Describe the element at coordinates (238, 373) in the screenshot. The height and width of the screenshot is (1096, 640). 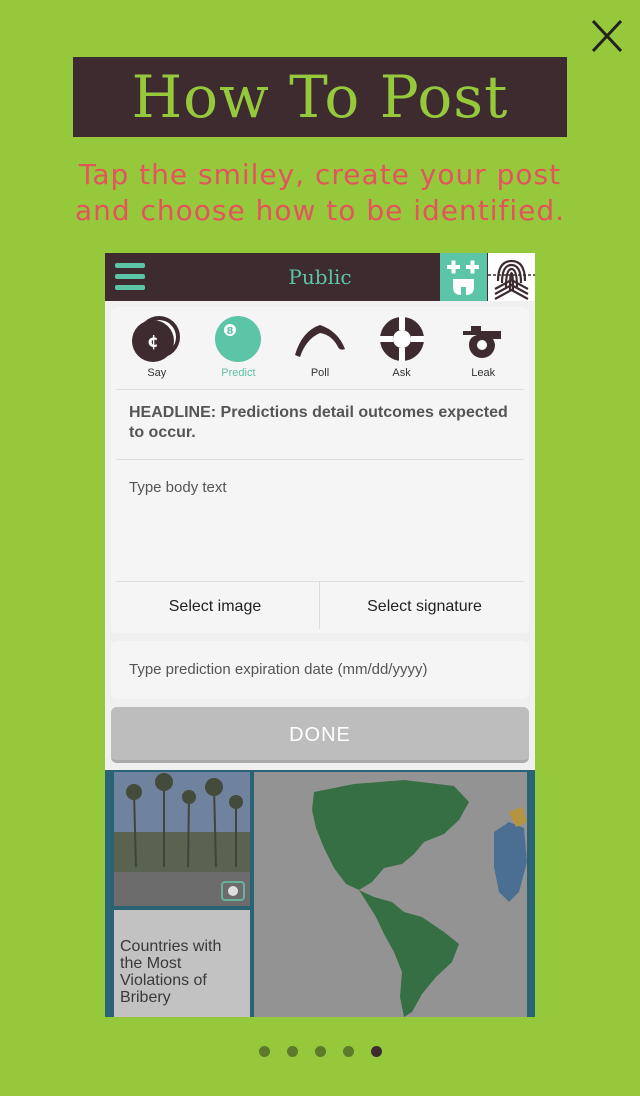
I see `type-predict-label: Predict` at that location.